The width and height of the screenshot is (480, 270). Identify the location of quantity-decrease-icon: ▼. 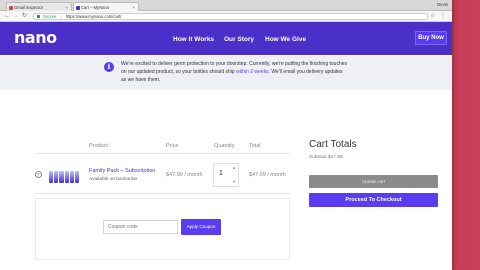
(234, 181).